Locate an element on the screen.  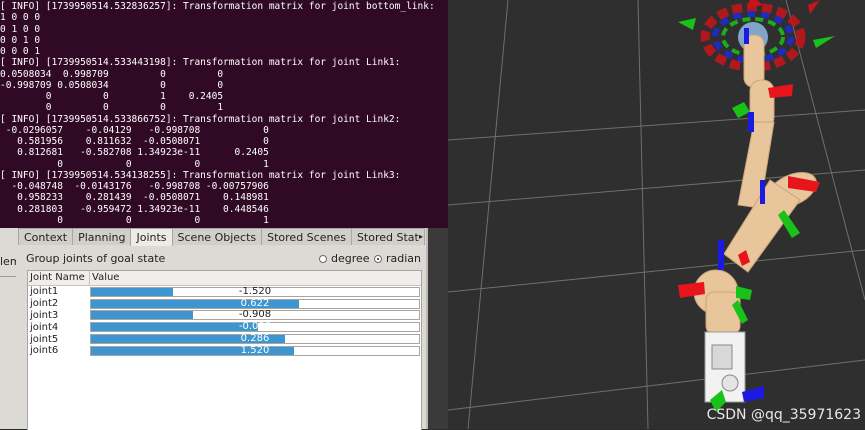
degree-radio-indicator is located at coordinates (323, 258).